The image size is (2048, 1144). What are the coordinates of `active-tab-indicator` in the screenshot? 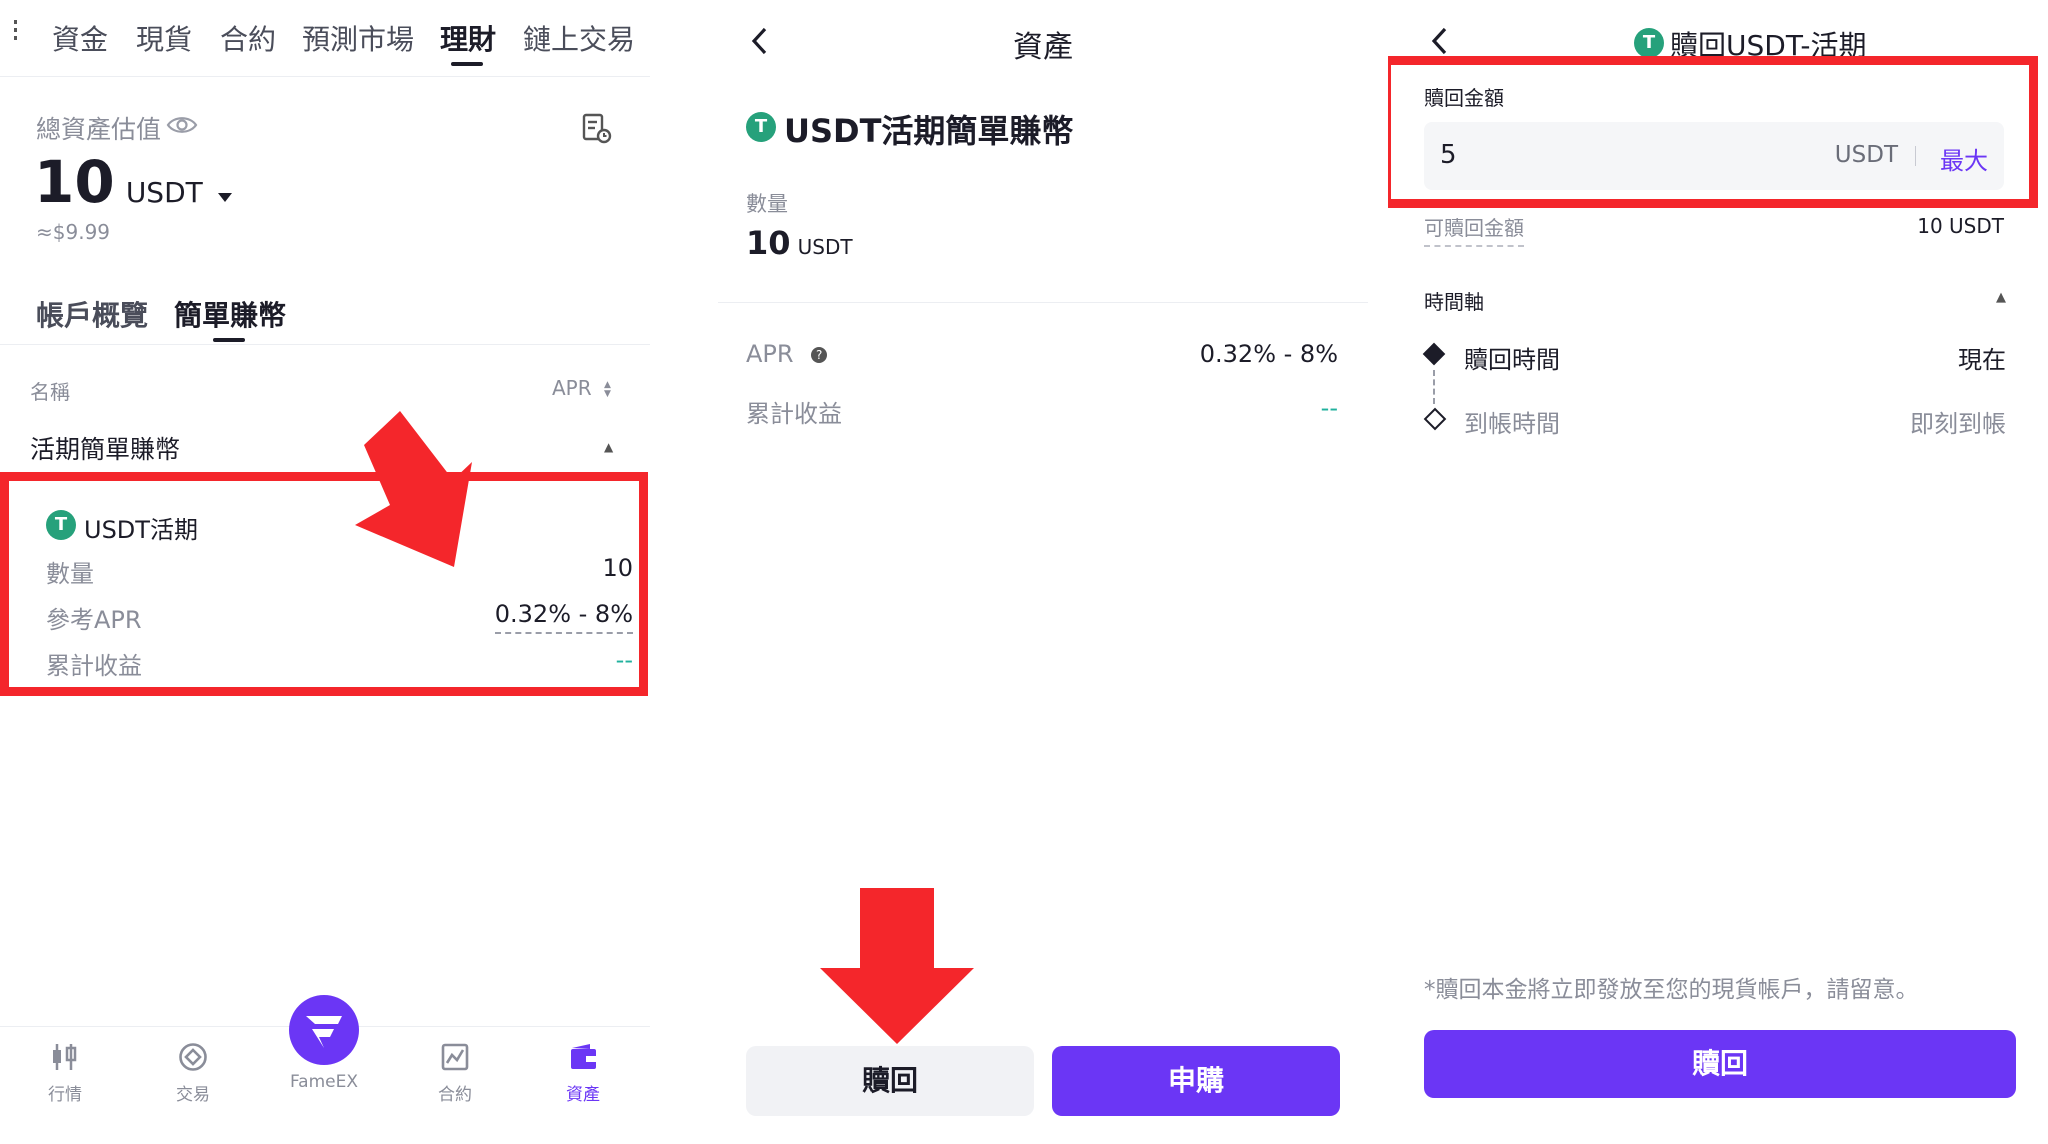 It's located at (467, 64).